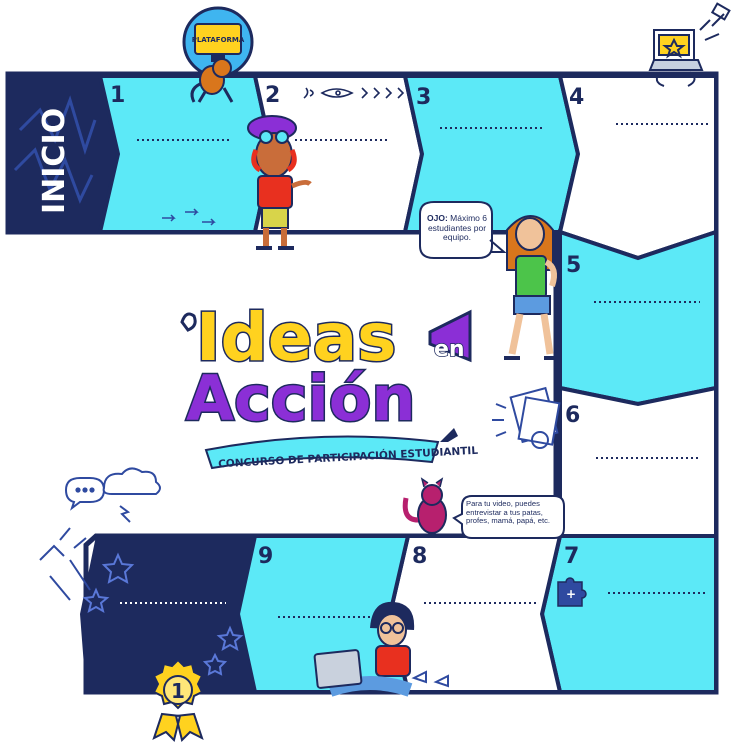  What do you see at coordinates (573, 265) in the screenshot?
I see `square-number-5: 5` at bounding box center [573, 265].